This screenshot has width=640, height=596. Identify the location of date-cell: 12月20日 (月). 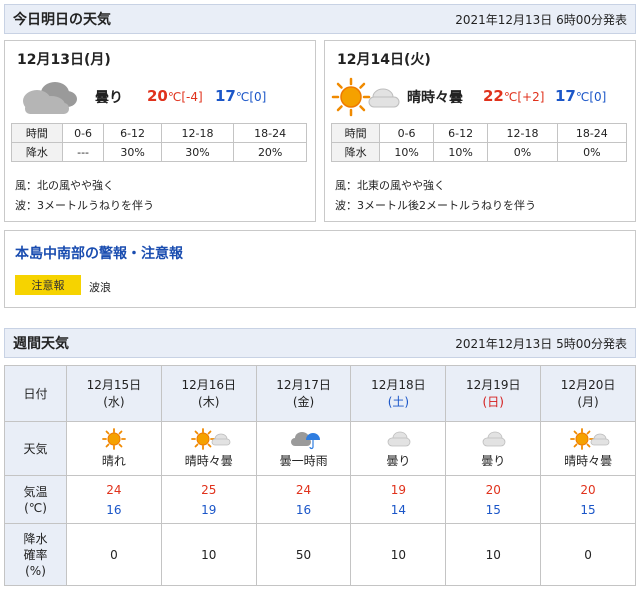
(588, 393).